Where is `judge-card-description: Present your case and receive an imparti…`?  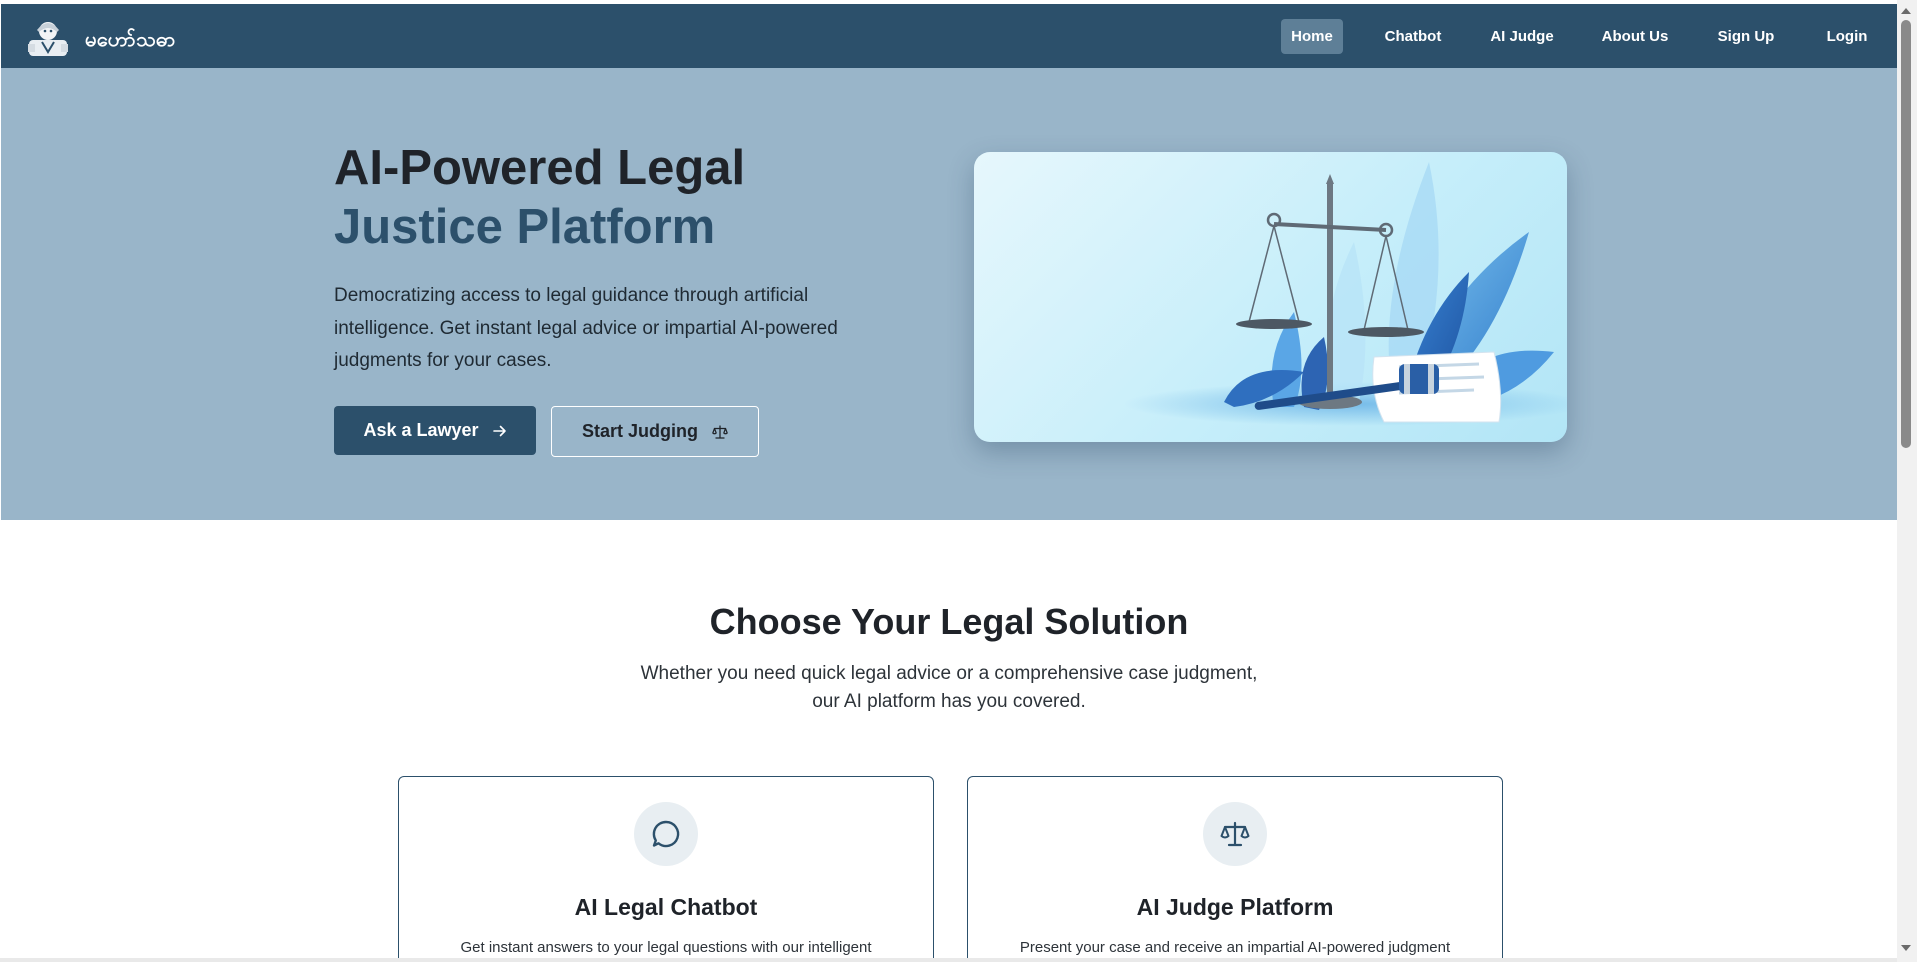 judge-card-description: Present your case and receive an imparti… is located at coordinates (1235, 947).